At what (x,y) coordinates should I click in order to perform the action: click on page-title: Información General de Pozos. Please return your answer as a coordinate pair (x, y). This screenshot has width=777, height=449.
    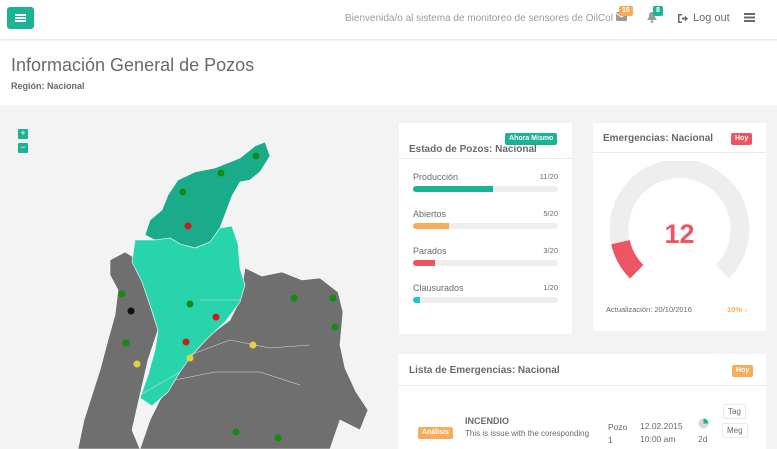
    Looking at the image, I should click on (133, 65).